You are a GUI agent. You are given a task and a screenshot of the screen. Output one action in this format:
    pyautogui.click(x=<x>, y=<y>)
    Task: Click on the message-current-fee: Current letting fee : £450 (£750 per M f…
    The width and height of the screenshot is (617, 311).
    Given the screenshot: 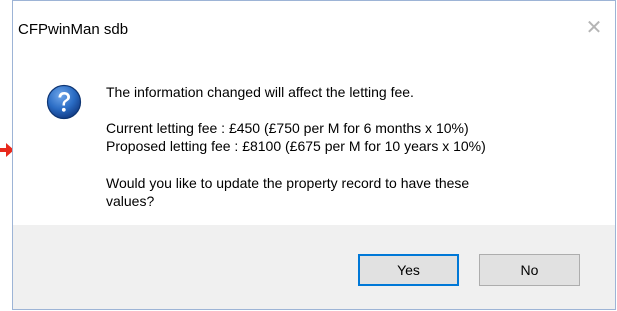 What is the action you would take?
    pyautogui.click(x=287, y=128)
    